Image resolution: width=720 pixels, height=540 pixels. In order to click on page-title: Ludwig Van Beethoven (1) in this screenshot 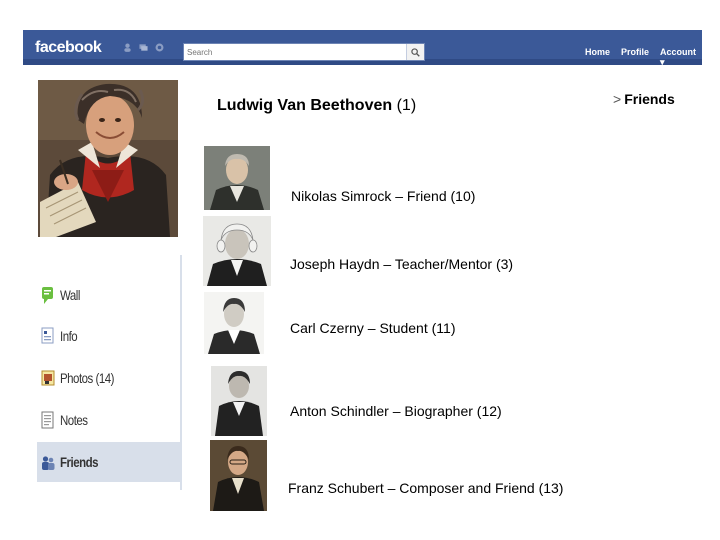, I will do `click(316, 106)`.